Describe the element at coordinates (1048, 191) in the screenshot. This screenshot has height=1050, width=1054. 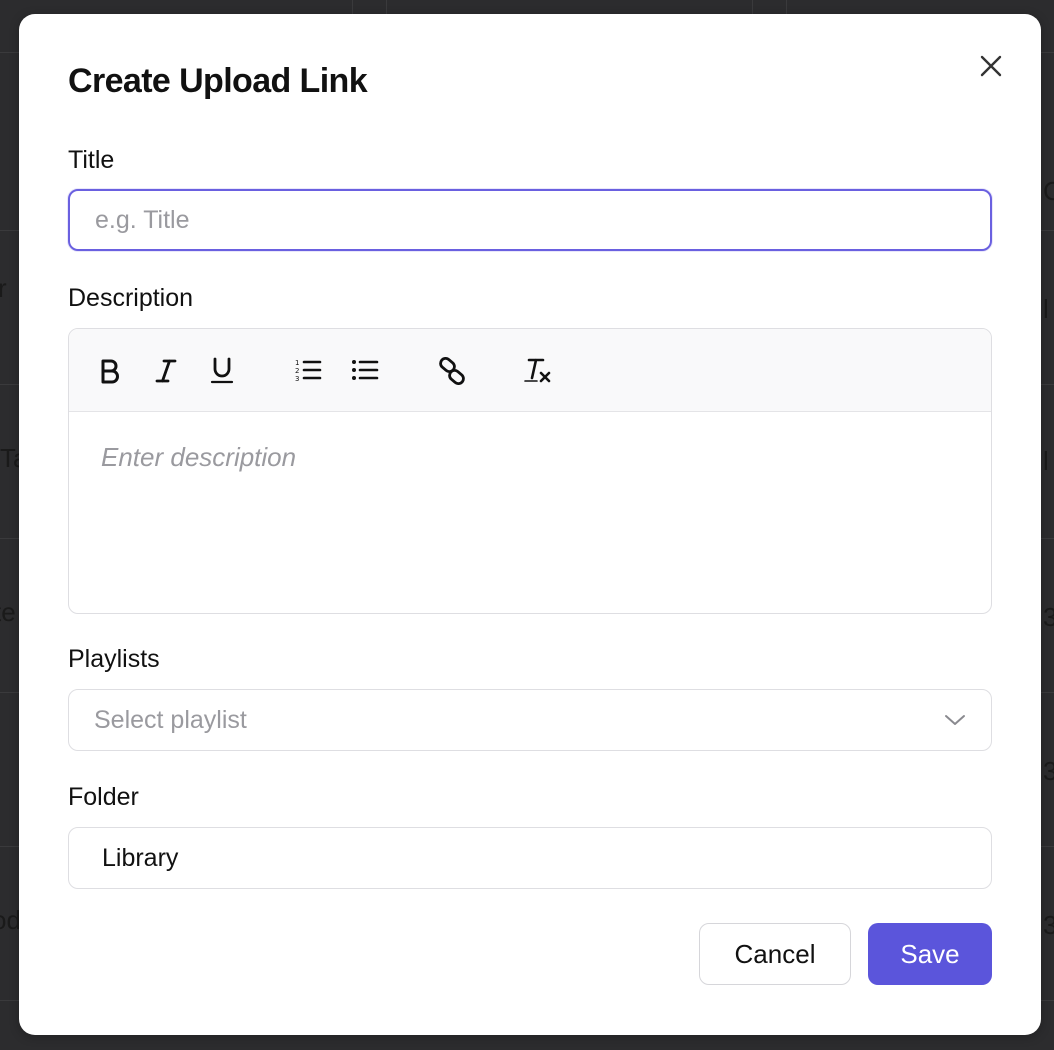
I see `bg-cell-text: C` at that location.